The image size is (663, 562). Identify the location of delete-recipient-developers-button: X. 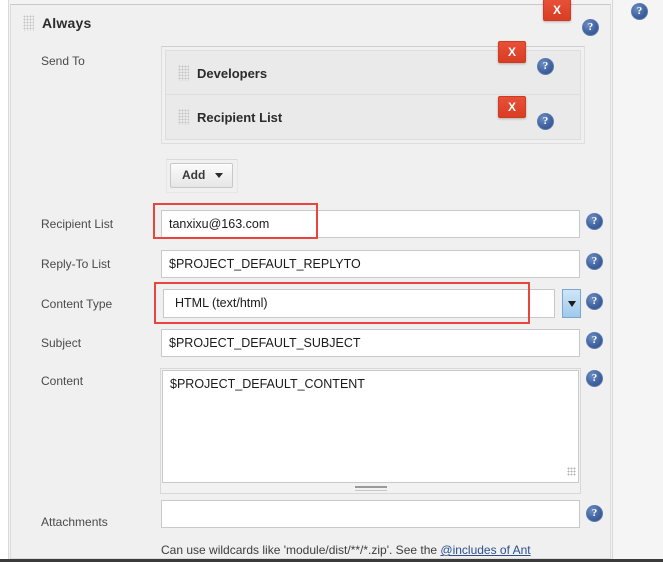
(512, 52).